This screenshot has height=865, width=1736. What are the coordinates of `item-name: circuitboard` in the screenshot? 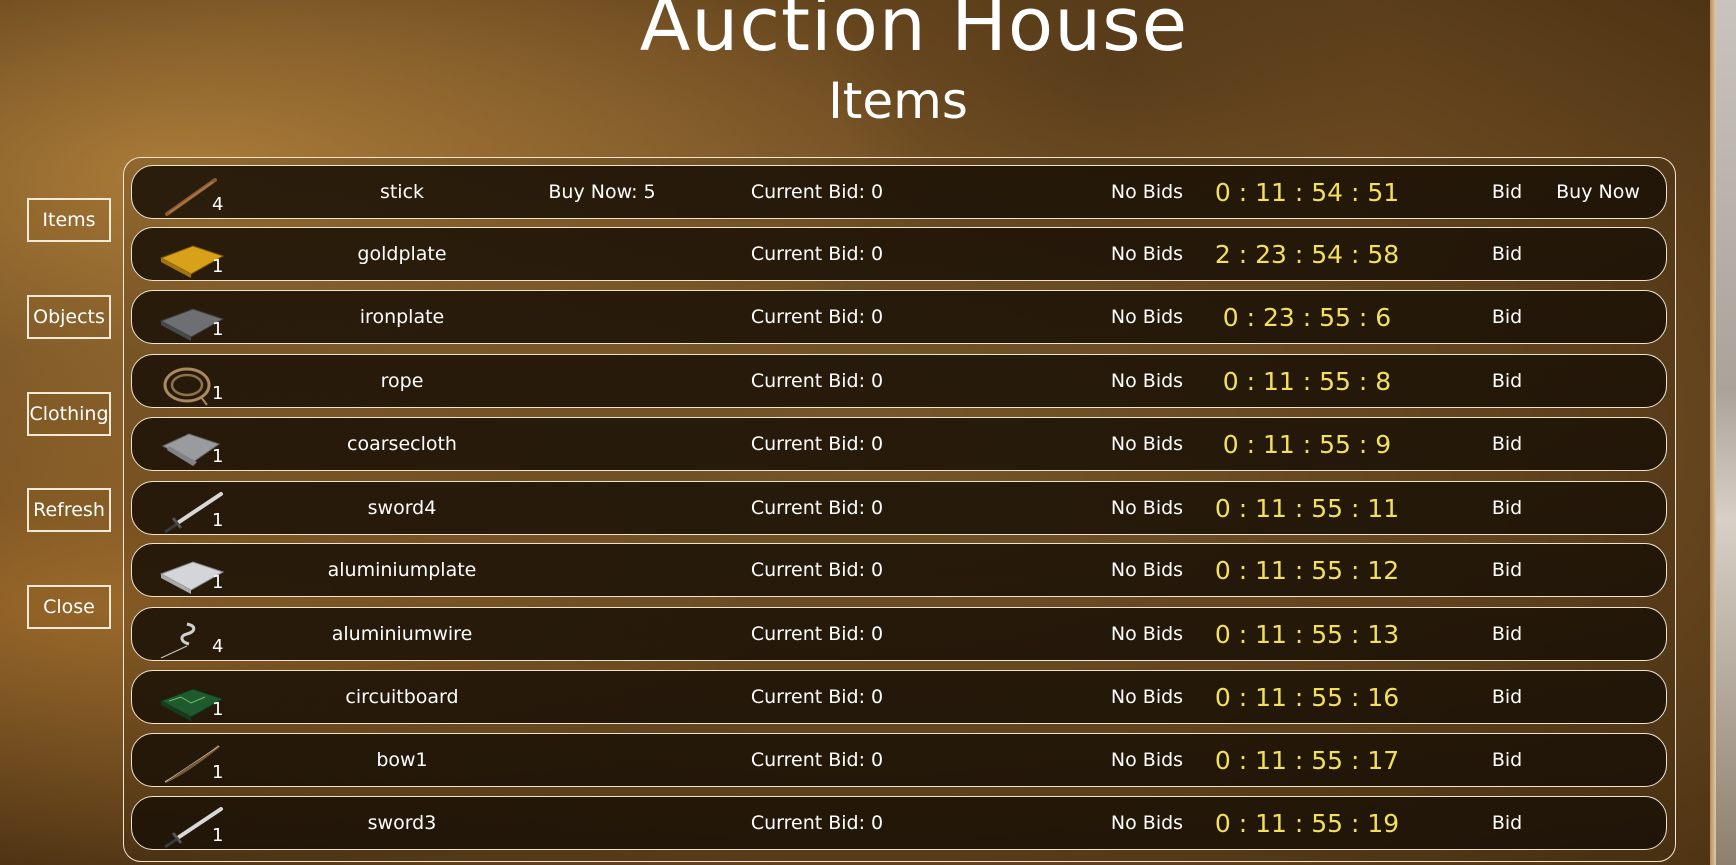 It's located at (402, 697).